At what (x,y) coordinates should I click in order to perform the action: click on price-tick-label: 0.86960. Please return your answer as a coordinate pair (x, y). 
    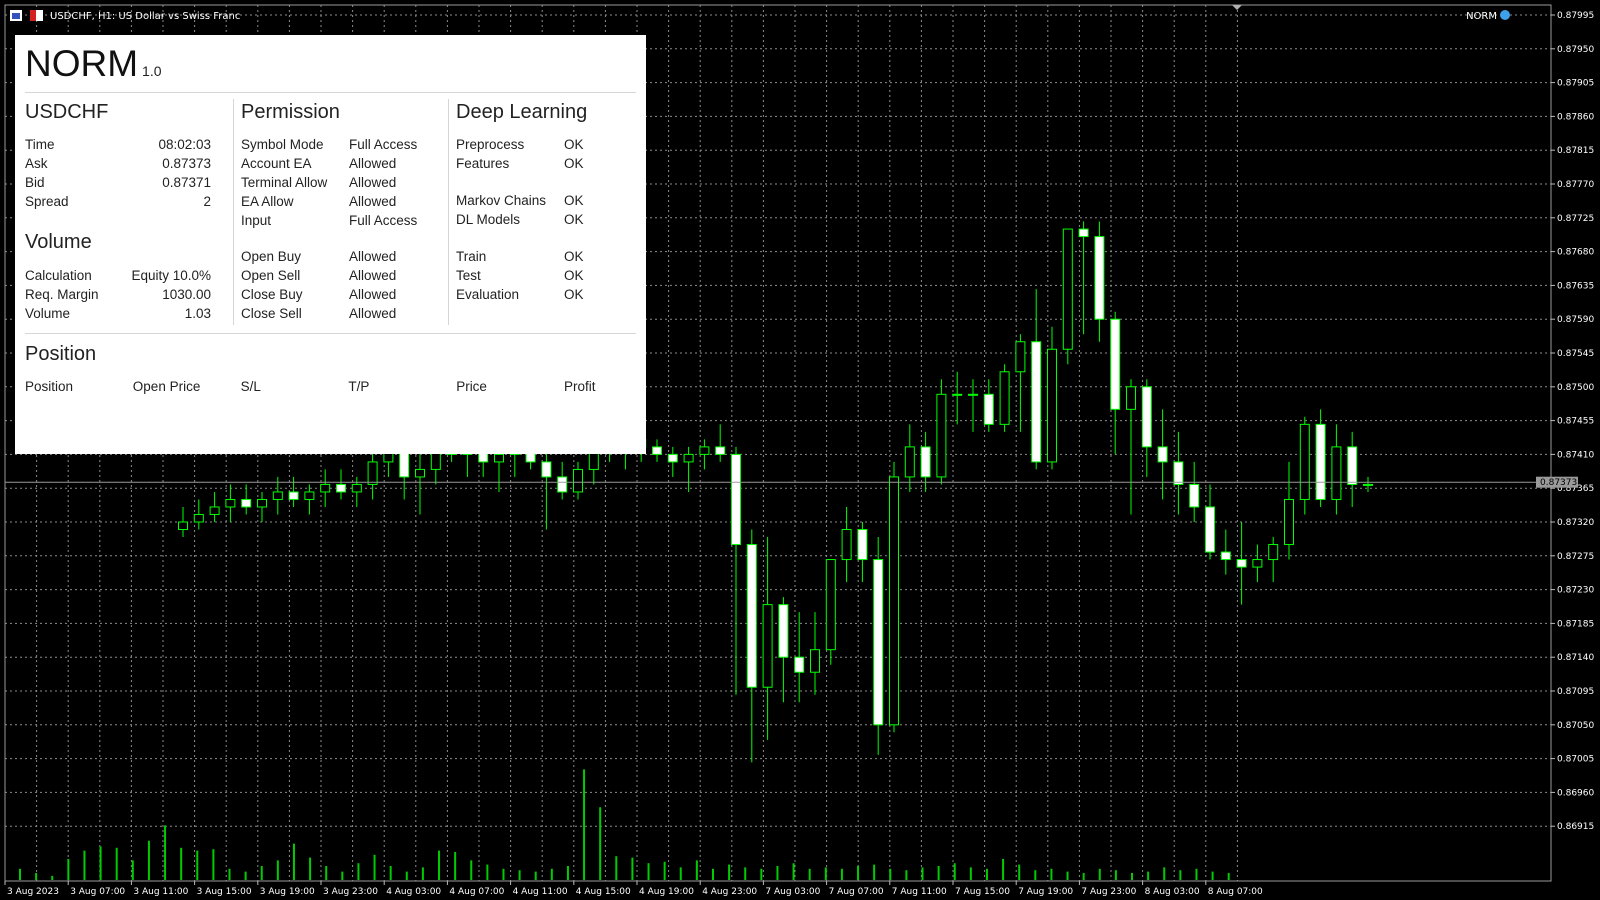
    Looking at the image, I should click on (1575, 793).